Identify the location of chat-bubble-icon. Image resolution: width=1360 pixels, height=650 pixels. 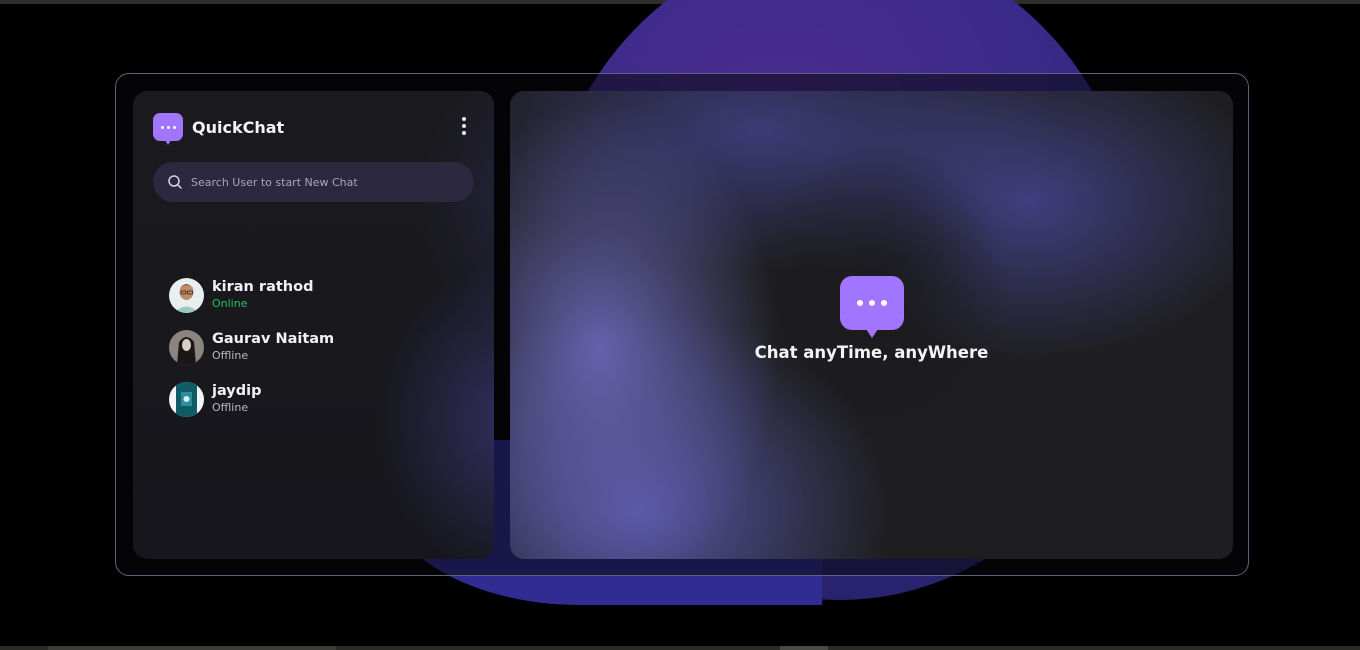
(871, 307).